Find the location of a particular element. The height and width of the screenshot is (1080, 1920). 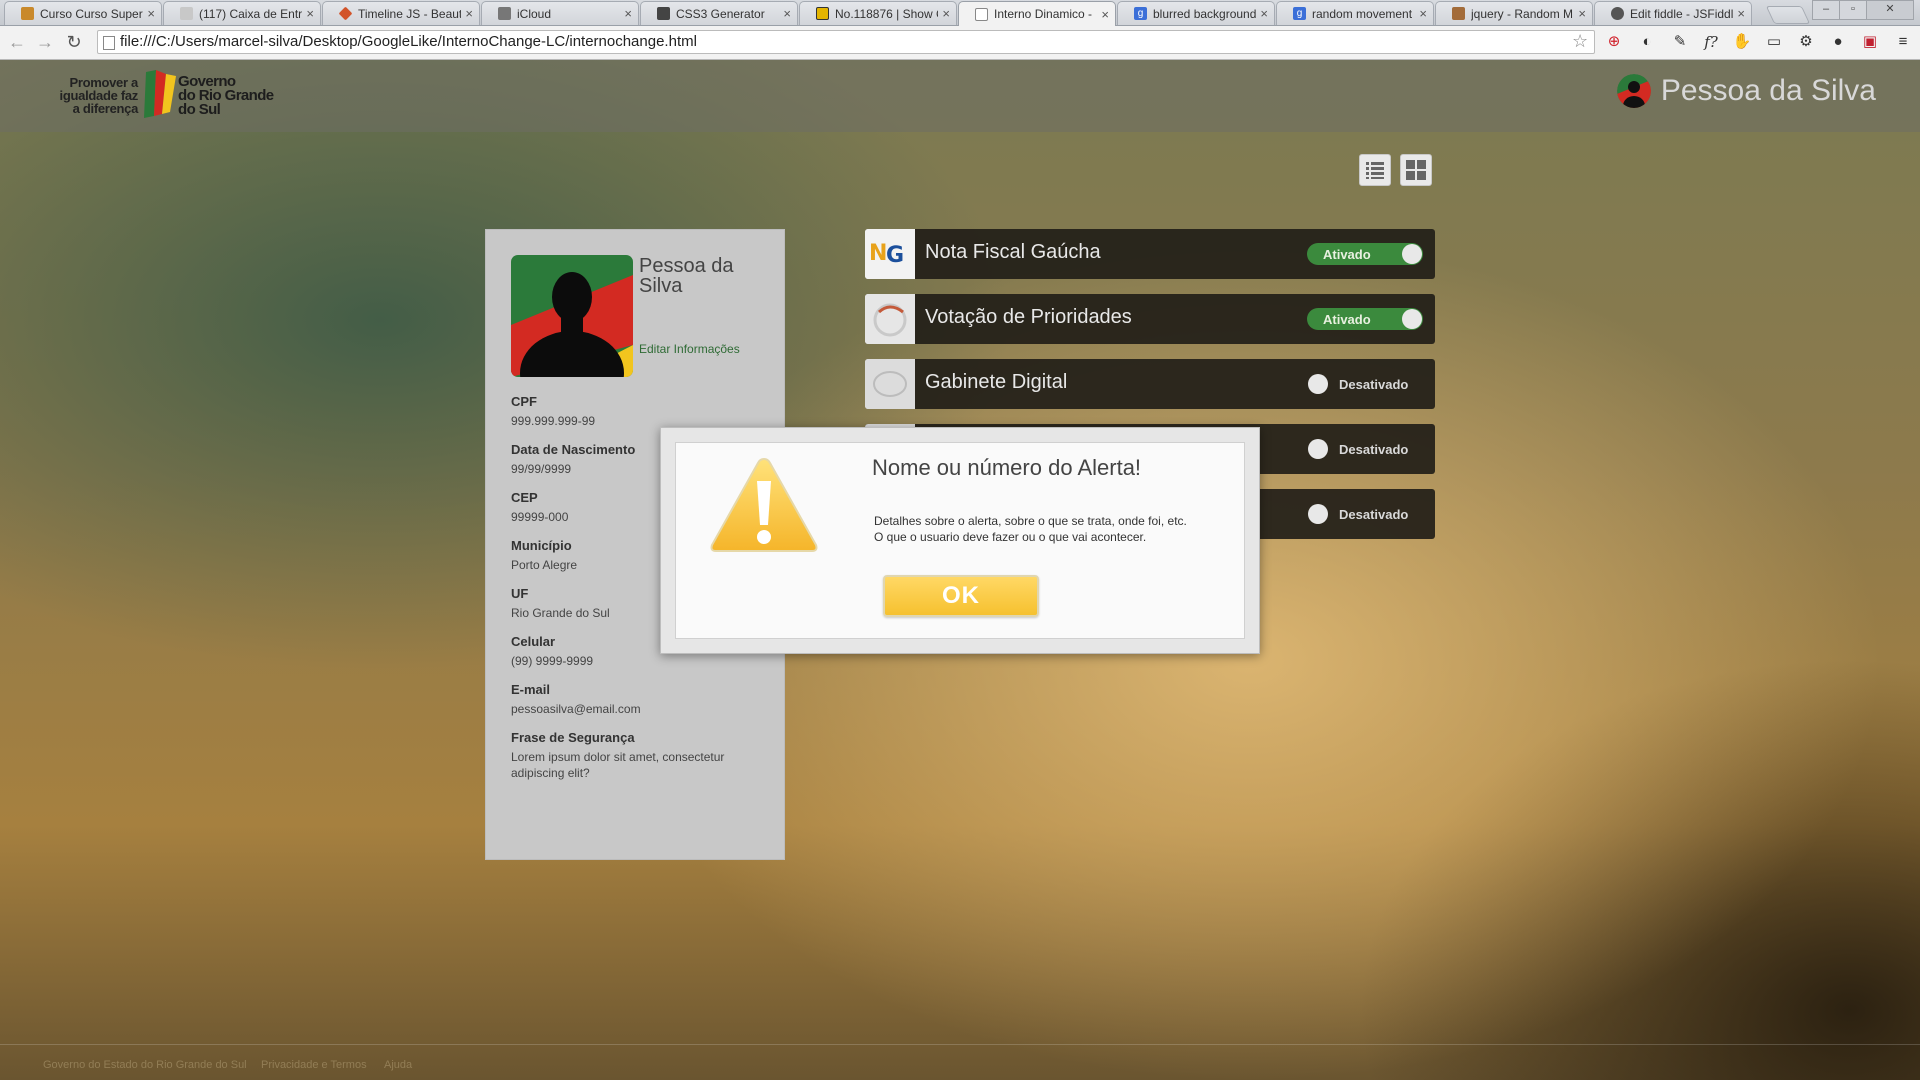

browser-tab: CSS3 Generator × is located at coordinates (719, 13).